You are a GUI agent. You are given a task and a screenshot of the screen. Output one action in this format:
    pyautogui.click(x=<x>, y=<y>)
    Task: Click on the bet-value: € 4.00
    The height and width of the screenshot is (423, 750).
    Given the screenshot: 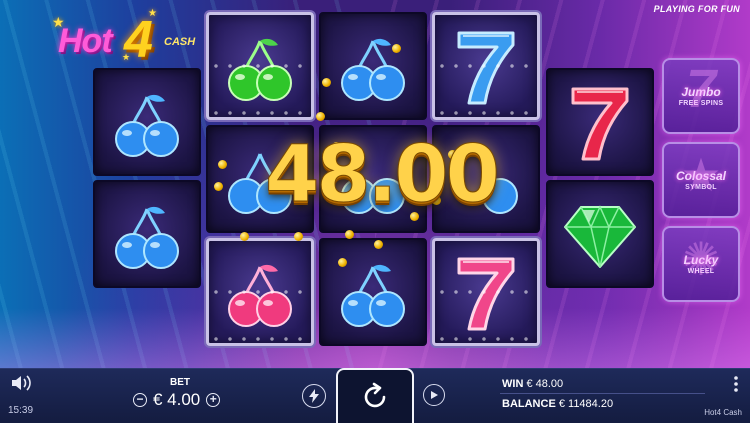 What is the action you would take?
    pyautogui.click(x=177, y=399)
    